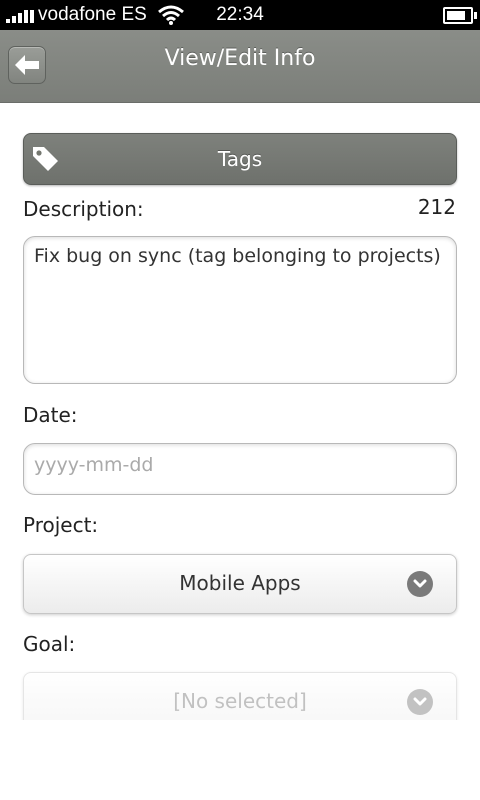 Image resolution: width=480 pixels, height=800 pixels. I want to click on goal-selected-value: [No selected], so click(240, 701).